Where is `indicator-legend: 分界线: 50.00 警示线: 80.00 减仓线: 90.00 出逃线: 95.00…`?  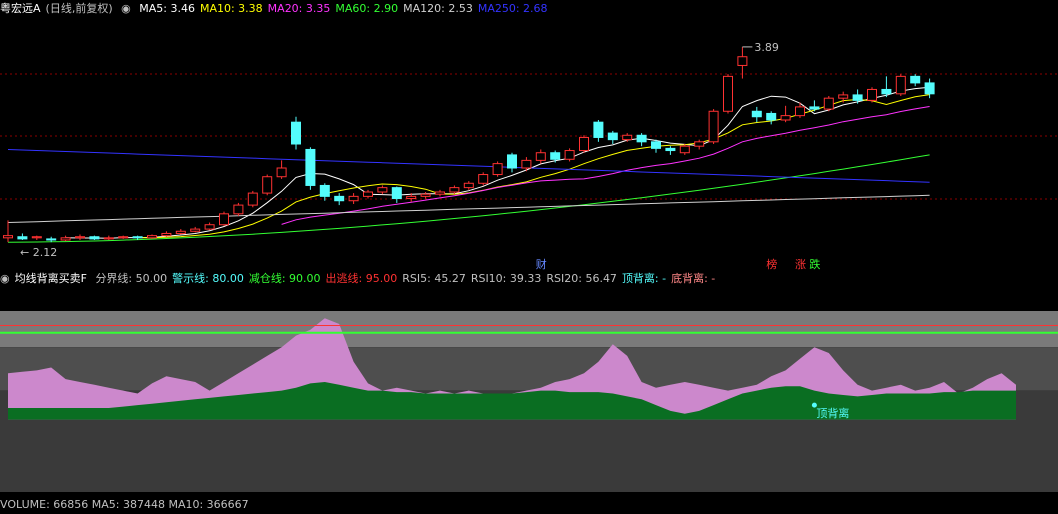
indicator-legend: 分界线: 50.00 警示线: 80.00 减仓线: 90.00 出逃线: 95.00… is located at coordinates (407, 278).